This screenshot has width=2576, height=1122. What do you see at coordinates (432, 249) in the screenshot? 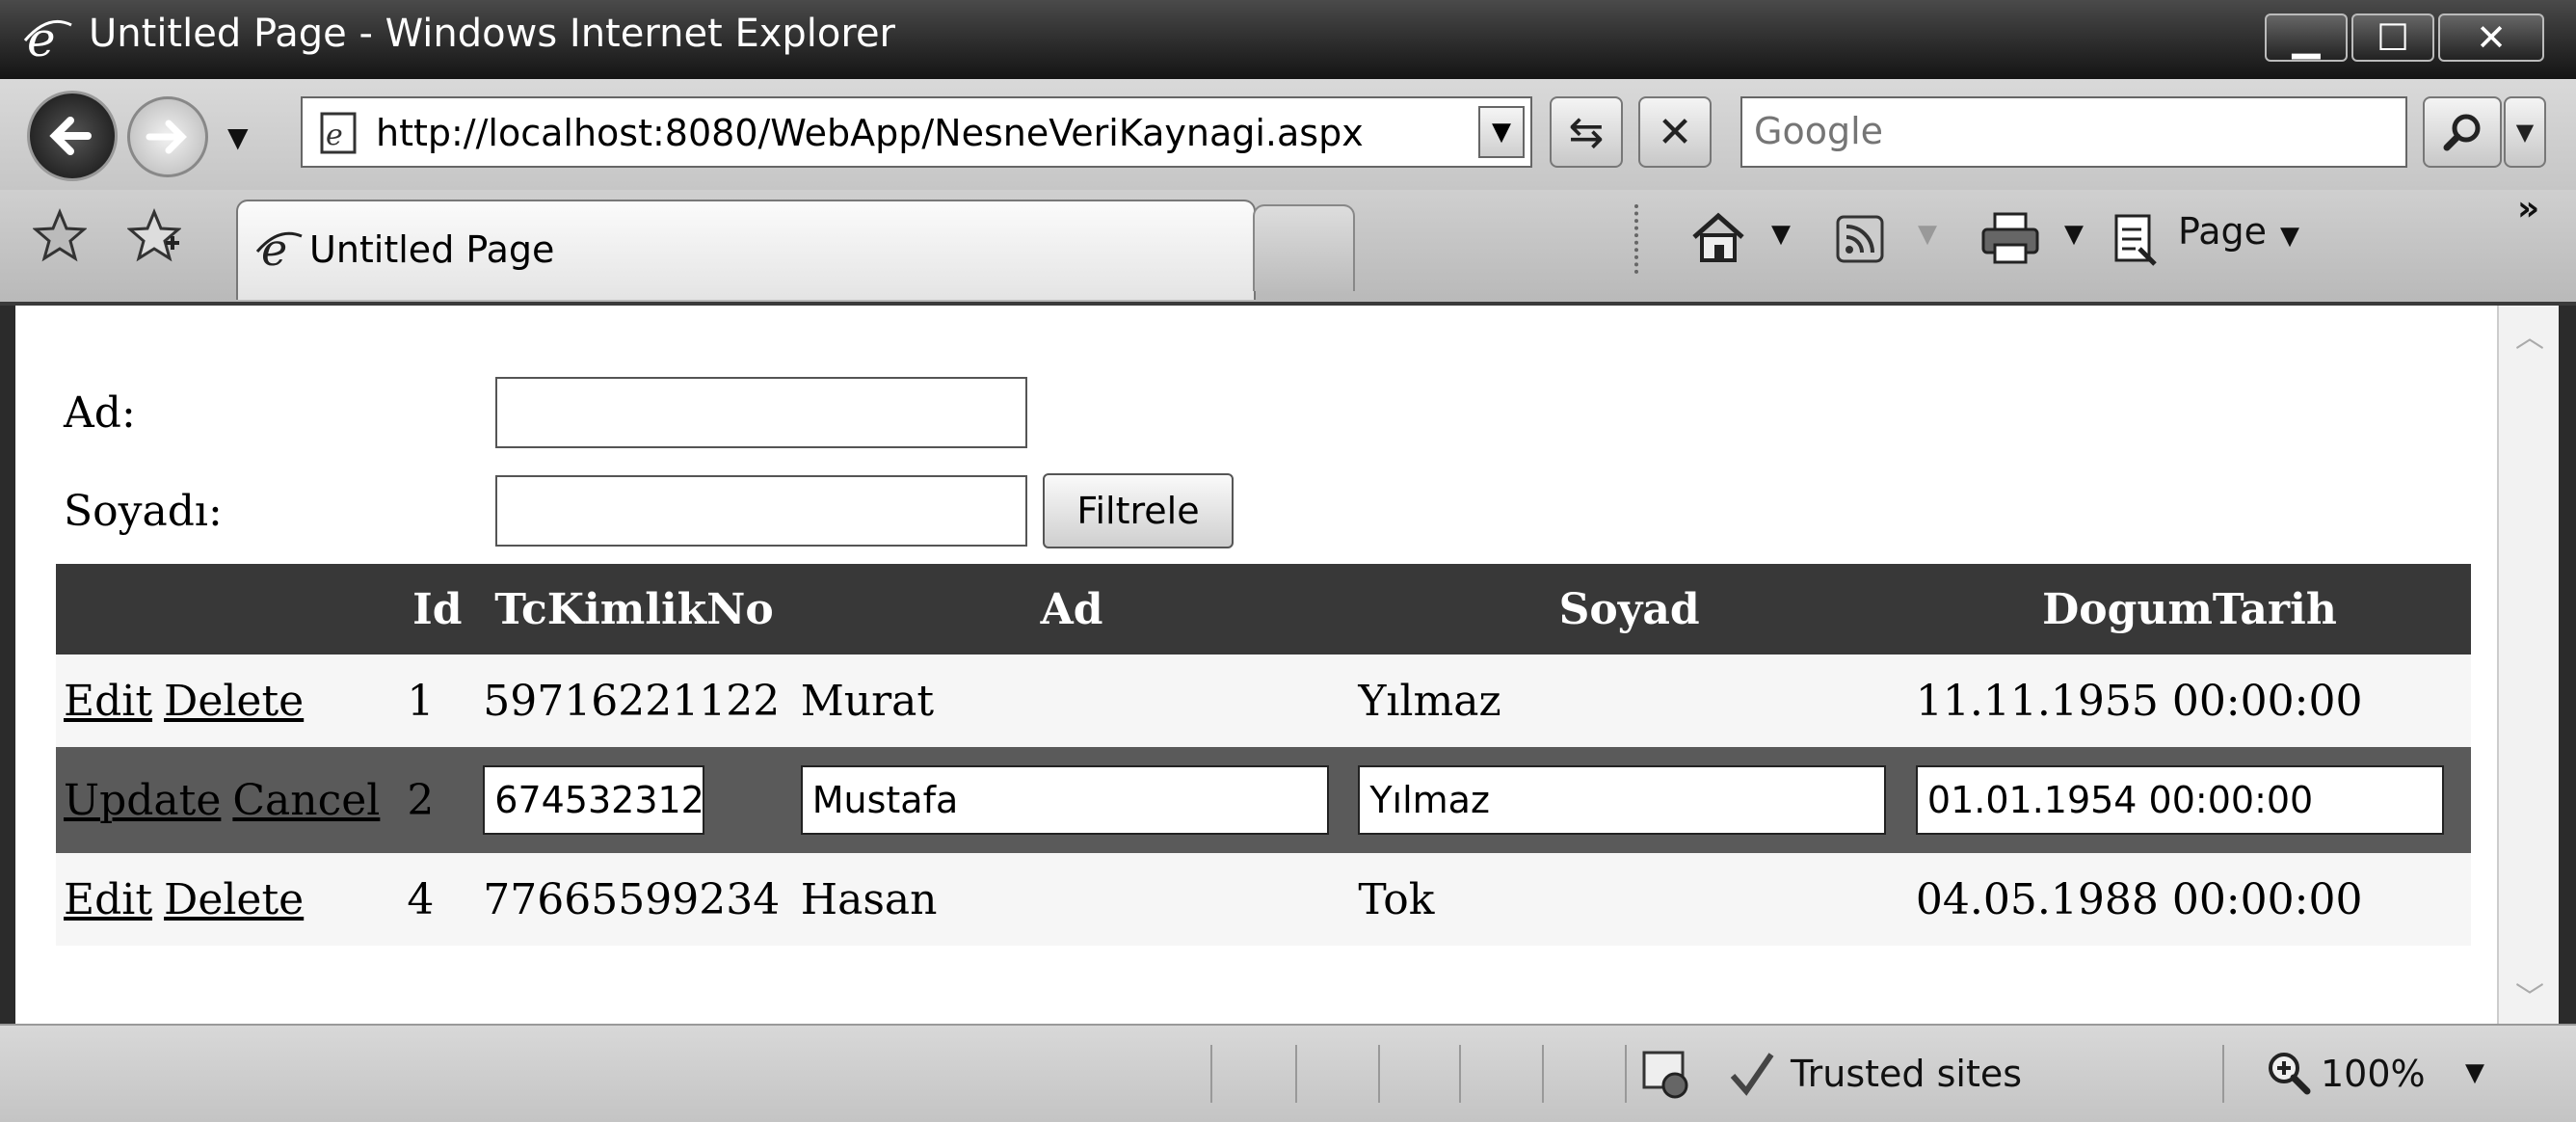
I see `tab-label: Untitled Page` at bounding box center [432, 249].